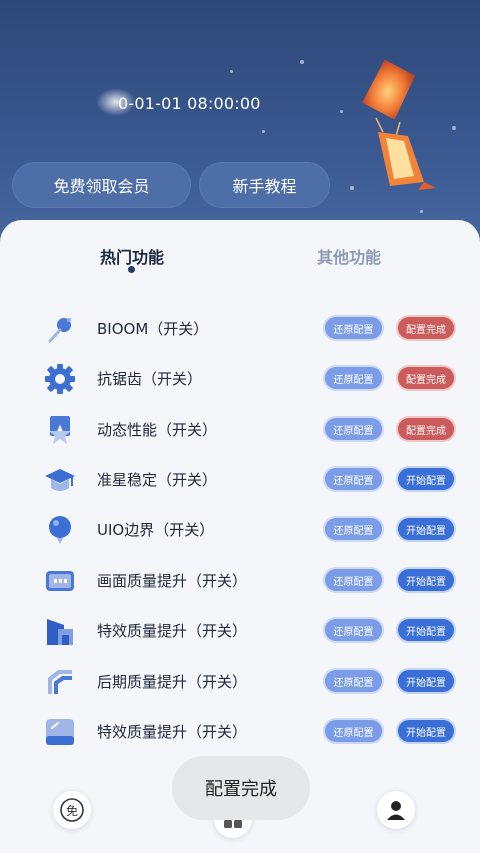  Describe the element at coordinates (399, 124) in the screenshot. I see `sky-lantern-icon` at that location.